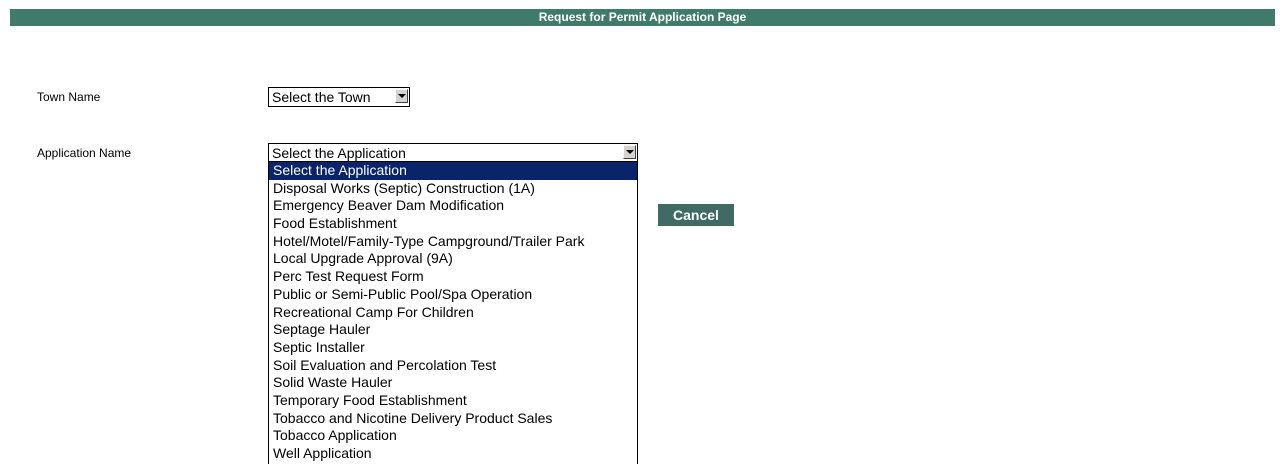 This screenshot has width=1285, height=464. I want to click on application-name-label: Application Name, so click(84, 153).